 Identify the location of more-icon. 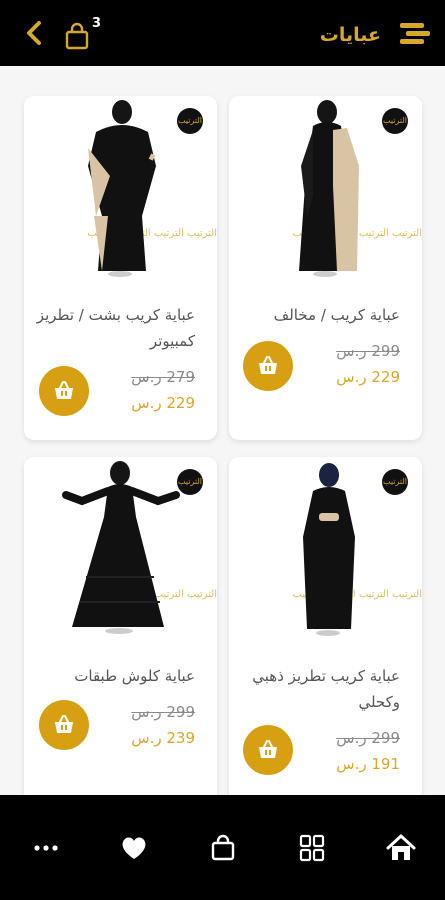
(46, 848).